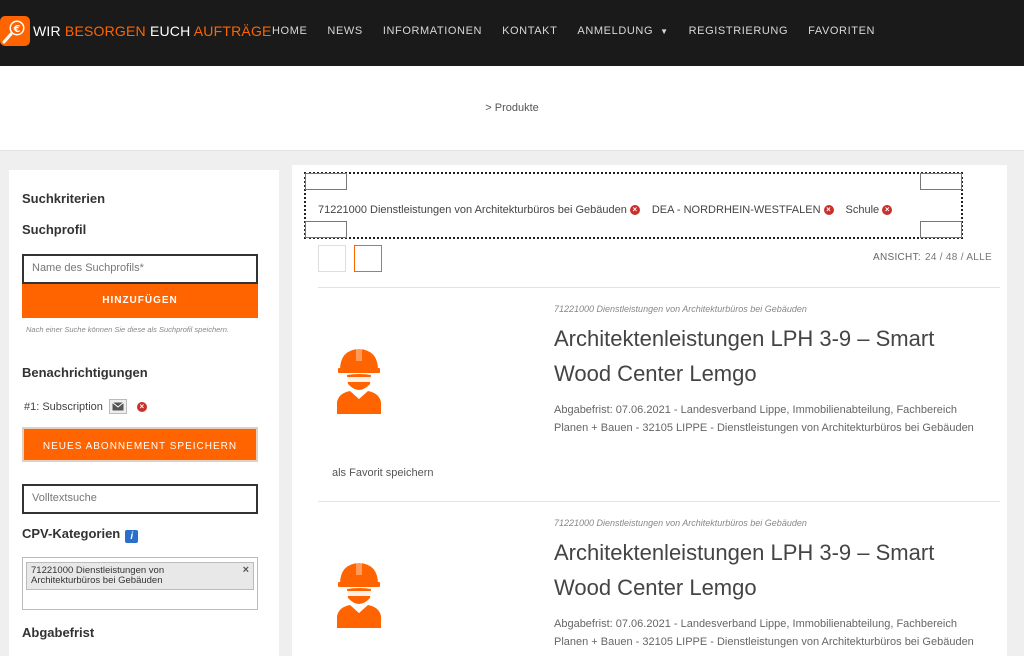 This screenshot has height=656, width=1024. I want to click on logo-part: AUFTRÄGE, so click(232, 31).